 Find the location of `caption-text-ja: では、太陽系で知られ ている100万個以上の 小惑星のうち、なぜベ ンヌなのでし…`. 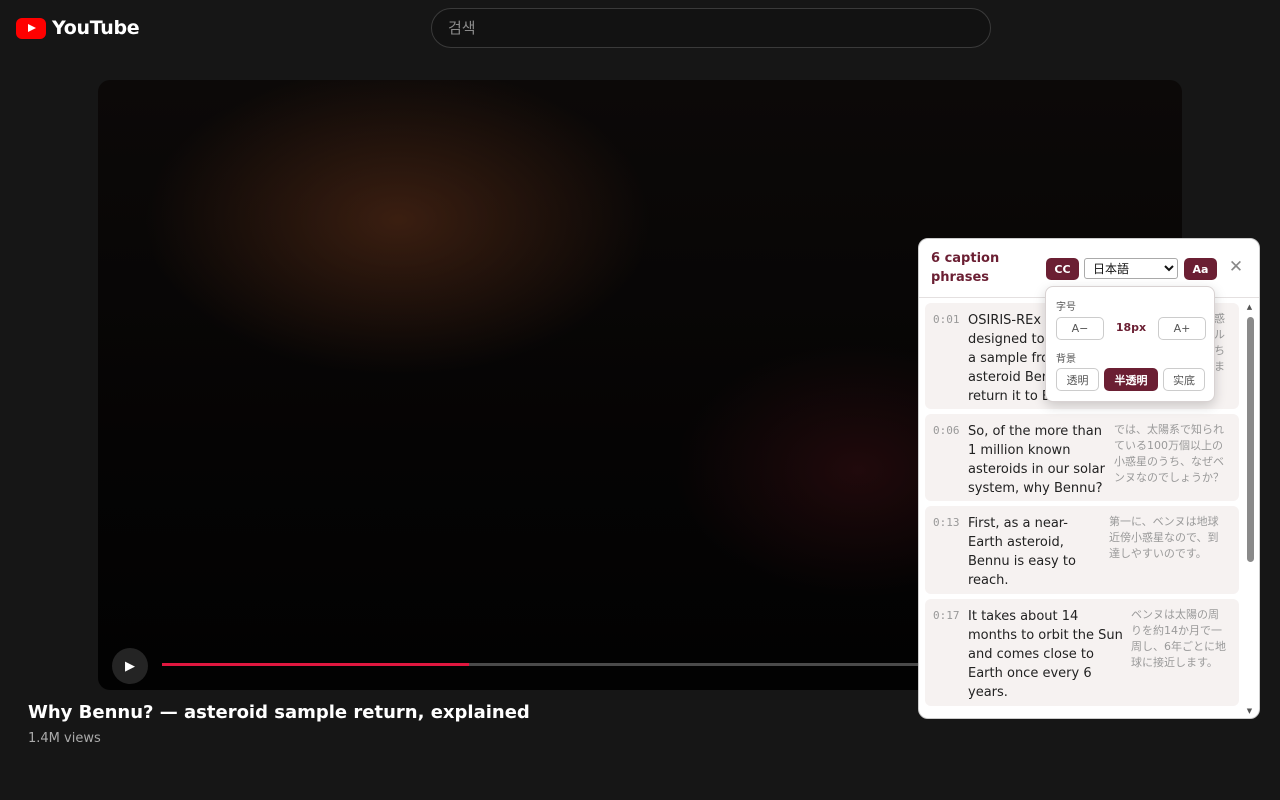

caption-text-ja: では、太陽系で知られ ている100万個以上の 小惑星のうち、なぜベ ンヌなのでし… is located at coordinates (1169, 453).